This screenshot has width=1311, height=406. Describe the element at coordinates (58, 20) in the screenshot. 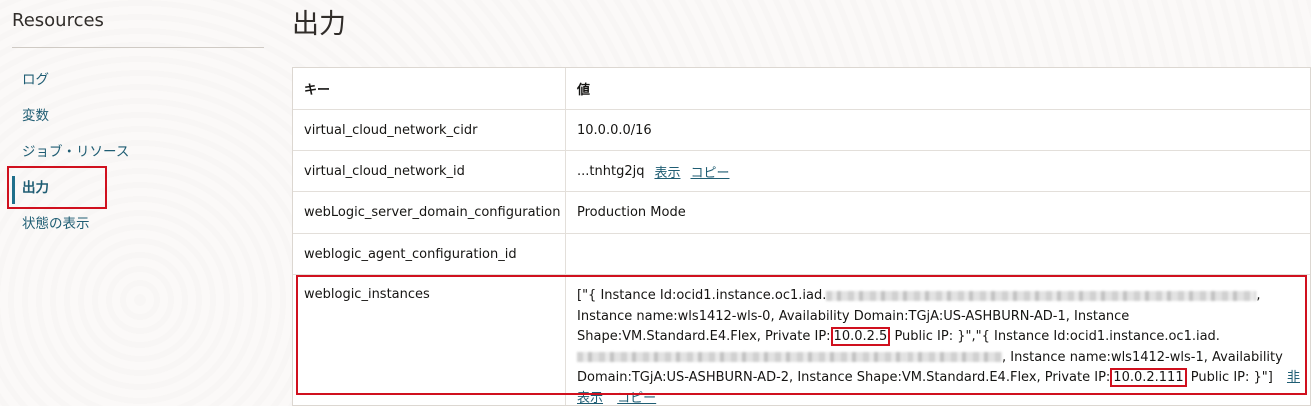

I see `sidebar-title: Resources` at that location.